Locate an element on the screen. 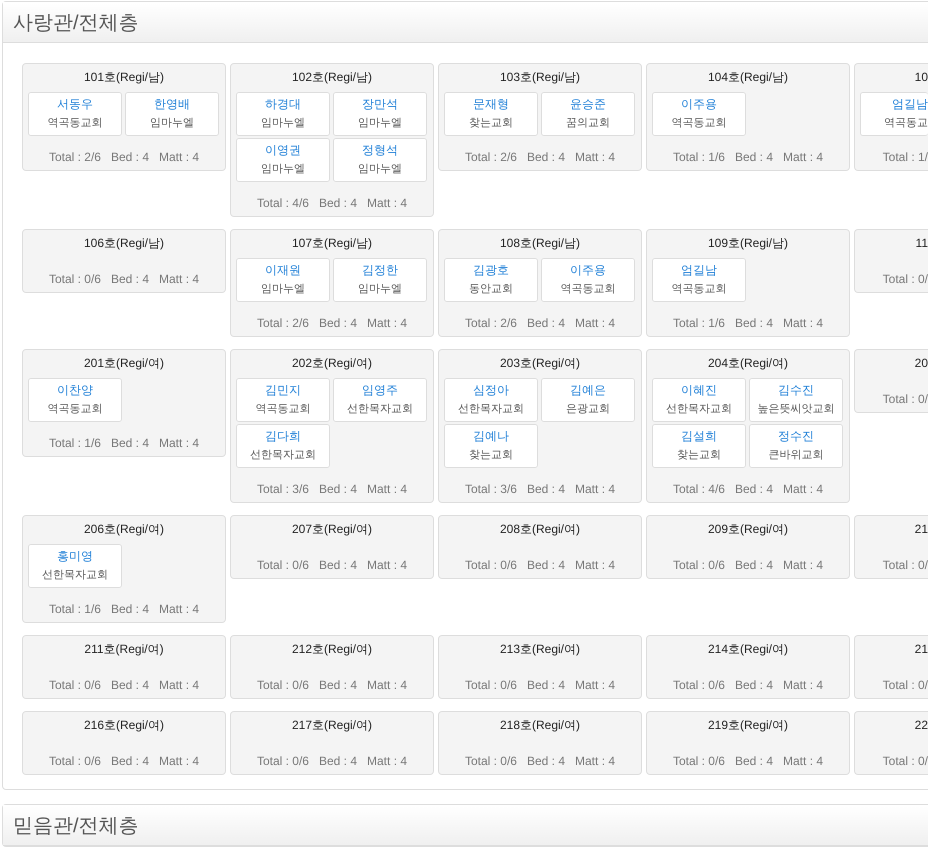 The width and height of the screenshot is (928, 861). occupant-card: 홍미영 선한목자교회 is located at coordinates (75, 566).